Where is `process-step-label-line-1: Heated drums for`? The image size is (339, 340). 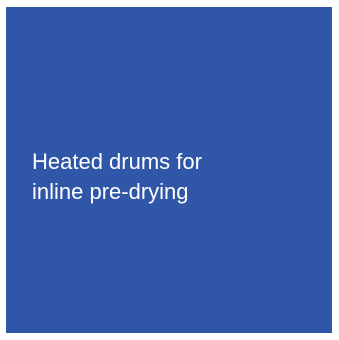
process-step-label-line-1: Heated drums for is located at coordinates (117, 161).